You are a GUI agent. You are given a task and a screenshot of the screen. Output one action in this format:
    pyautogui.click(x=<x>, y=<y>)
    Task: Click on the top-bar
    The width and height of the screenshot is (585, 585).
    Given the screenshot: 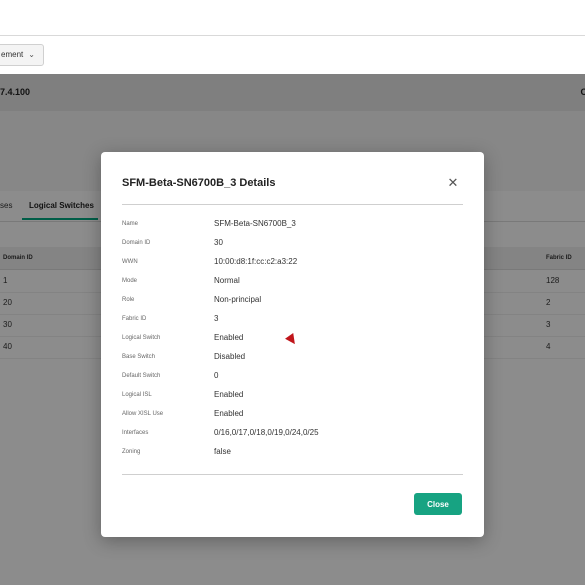 What is the action you would take?
    pyautogui.click(x=292, y=18)
    